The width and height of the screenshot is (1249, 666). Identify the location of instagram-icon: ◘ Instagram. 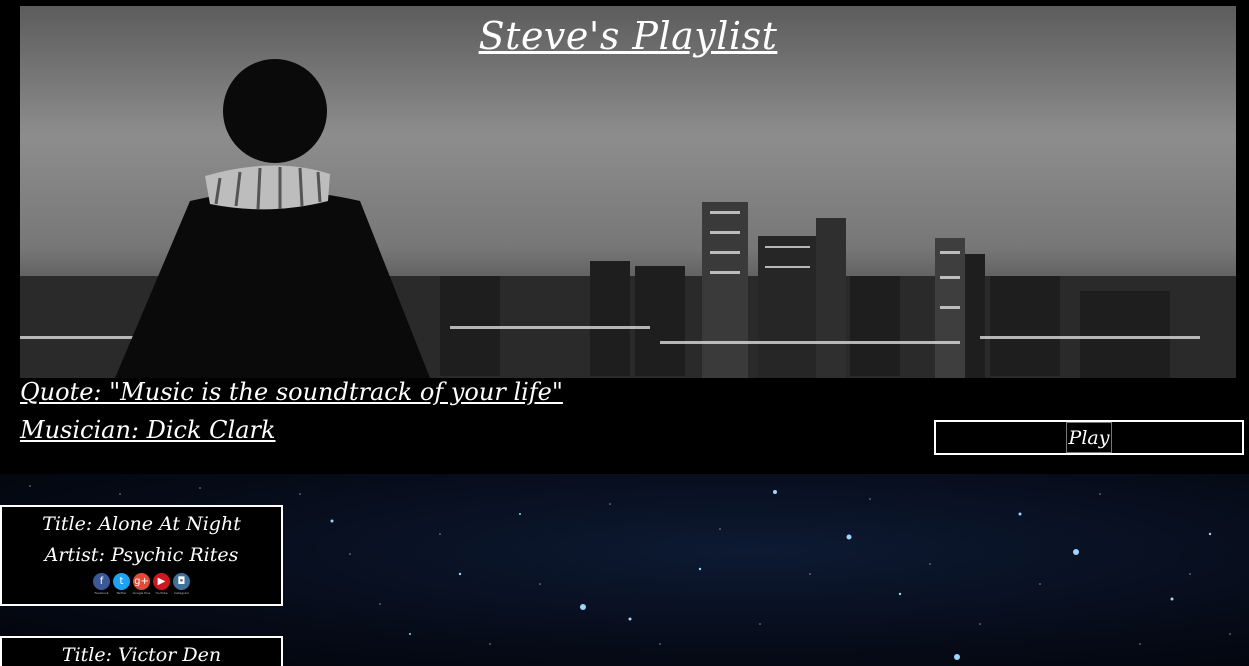
(181, 584).